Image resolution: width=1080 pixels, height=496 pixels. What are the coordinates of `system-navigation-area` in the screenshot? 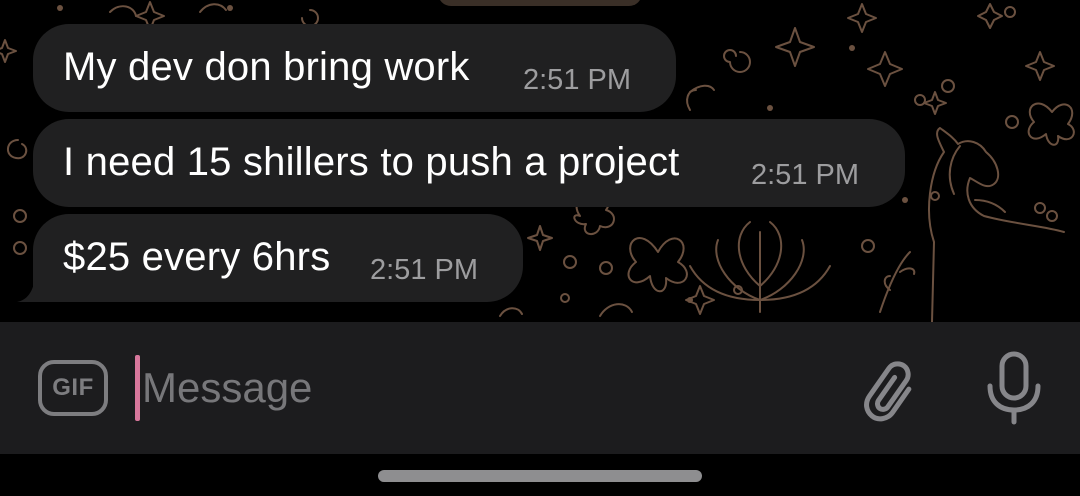 It's located at (540, 475).